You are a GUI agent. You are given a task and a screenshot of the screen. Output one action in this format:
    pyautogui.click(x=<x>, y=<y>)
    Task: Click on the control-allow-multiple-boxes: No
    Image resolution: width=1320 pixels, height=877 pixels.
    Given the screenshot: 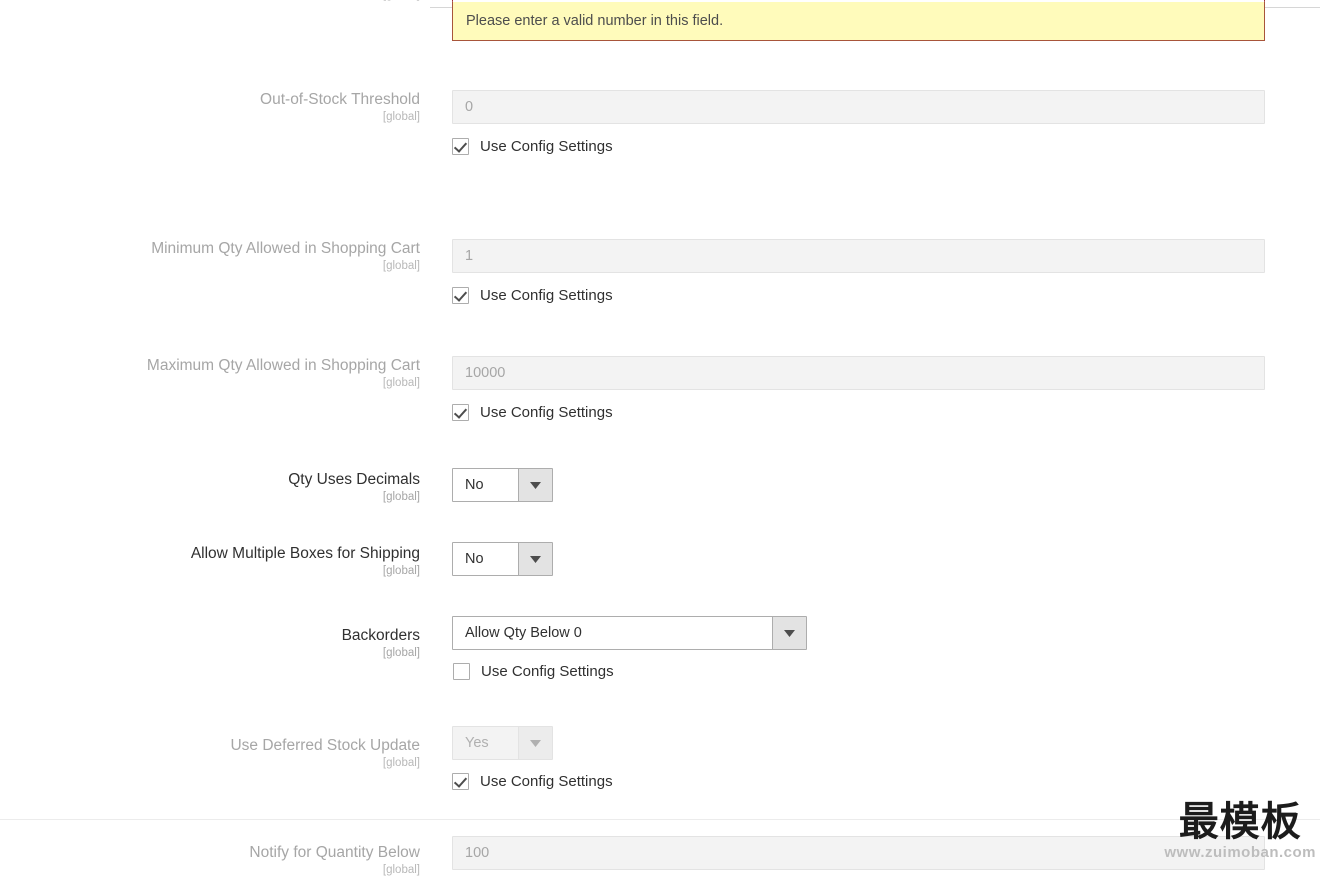 What is the action you would take?
    pyautogui.click(x=502, y=559)
    